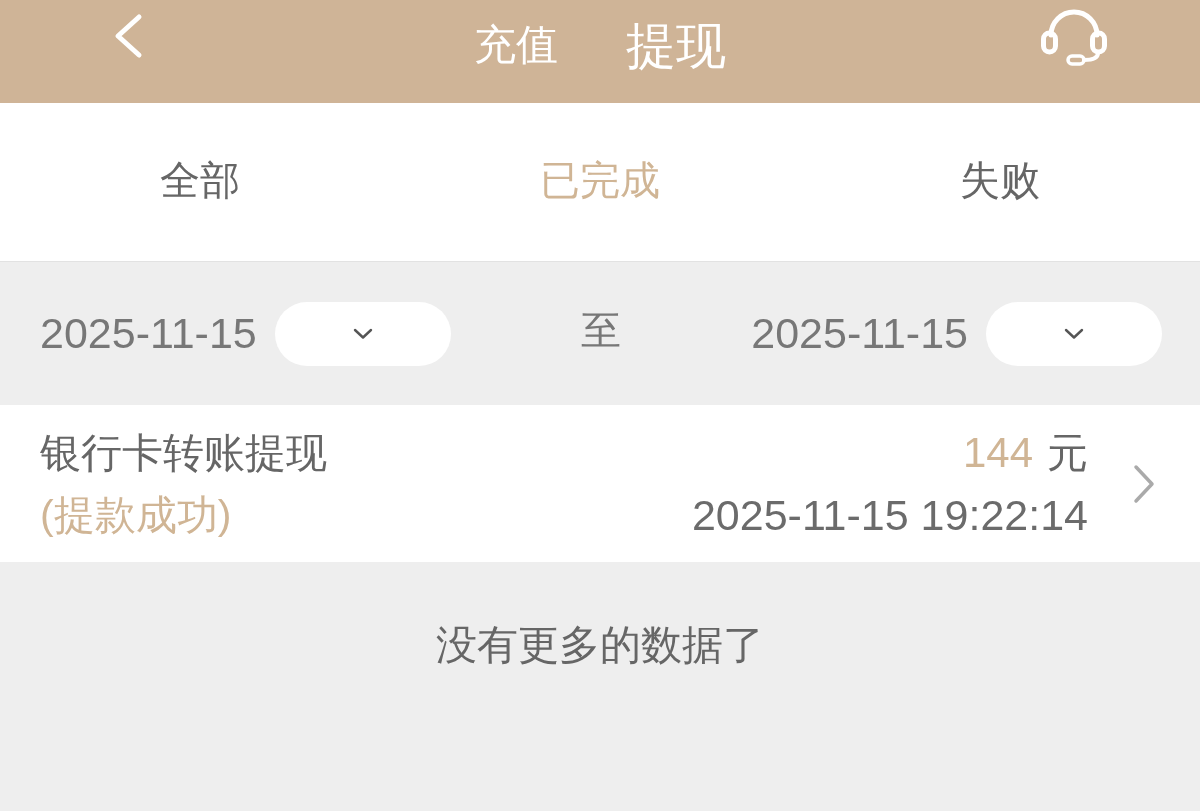 Image resolution: width=1200 pixels, height=811 pixels. What do you see at coordinates (997, 452) in the screenshot?
I see `amount-value: 144` at bounding box center [997, 452].